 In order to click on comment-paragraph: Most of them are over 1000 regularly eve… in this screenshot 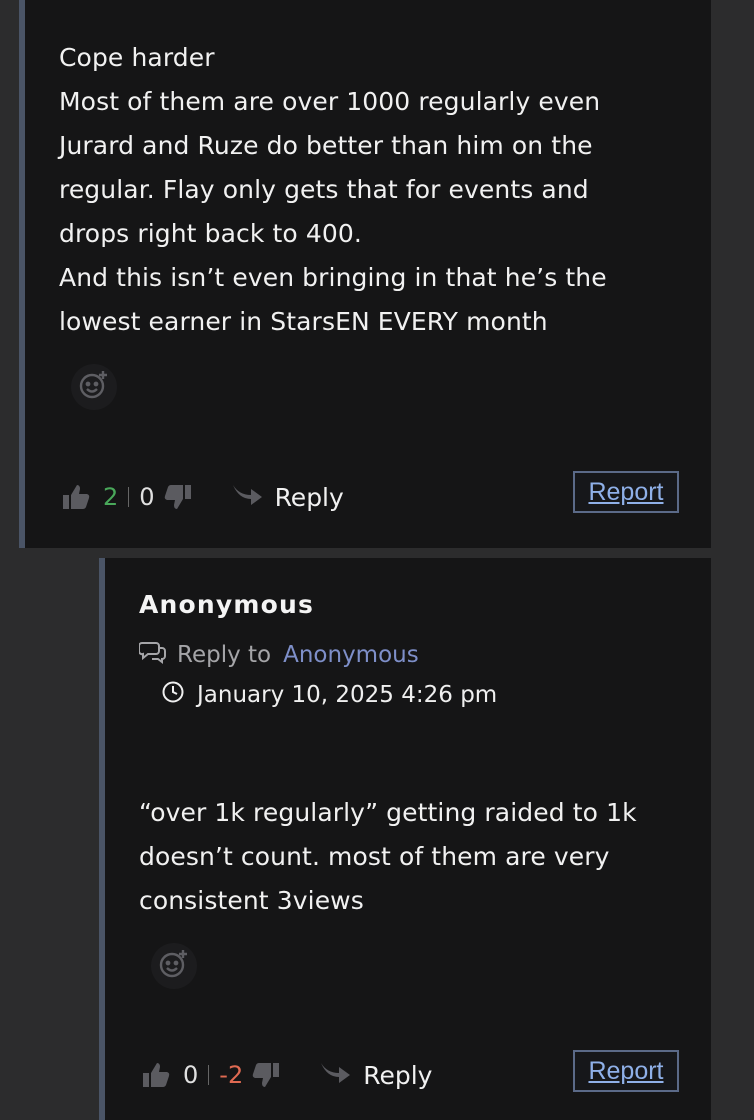, I will do `click(330, 167)`.